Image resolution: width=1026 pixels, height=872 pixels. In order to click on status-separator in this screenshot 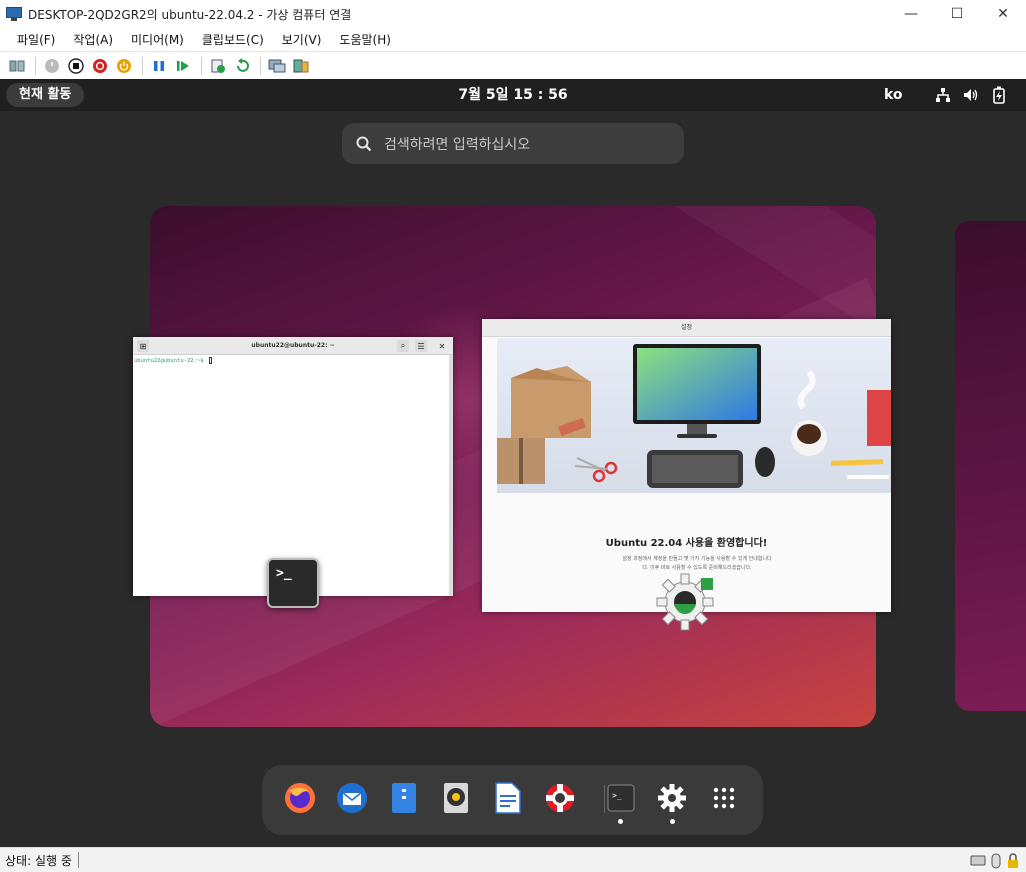, I will do `click(78, 860)`.